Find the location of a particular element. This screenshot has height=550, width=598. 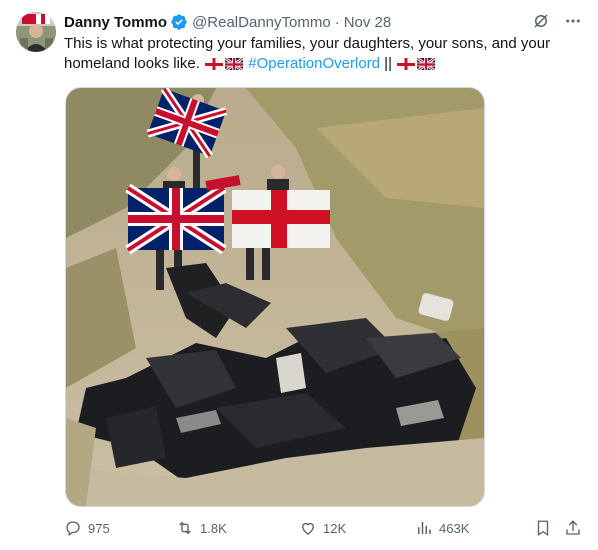

views-chart-icon is located at coordinates (424, 528).